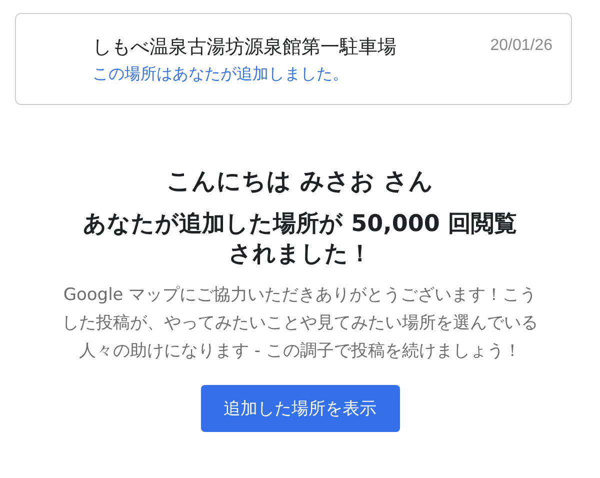 The image size is (600, 478). I want to click on thank-you-message: Google マップにご協力いただきありがとうございます！こうした投稿が、やってみたいことや見てみたい場所を選んでいる人々の助けになります - この調子で投稿を続けましょう！, so click(300, 323).